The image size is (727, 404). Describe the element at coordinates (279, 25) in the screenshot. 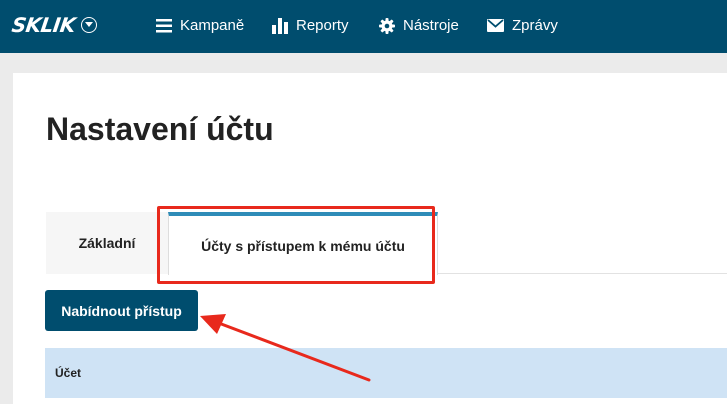

I see `bar-chart-icon` at that location.